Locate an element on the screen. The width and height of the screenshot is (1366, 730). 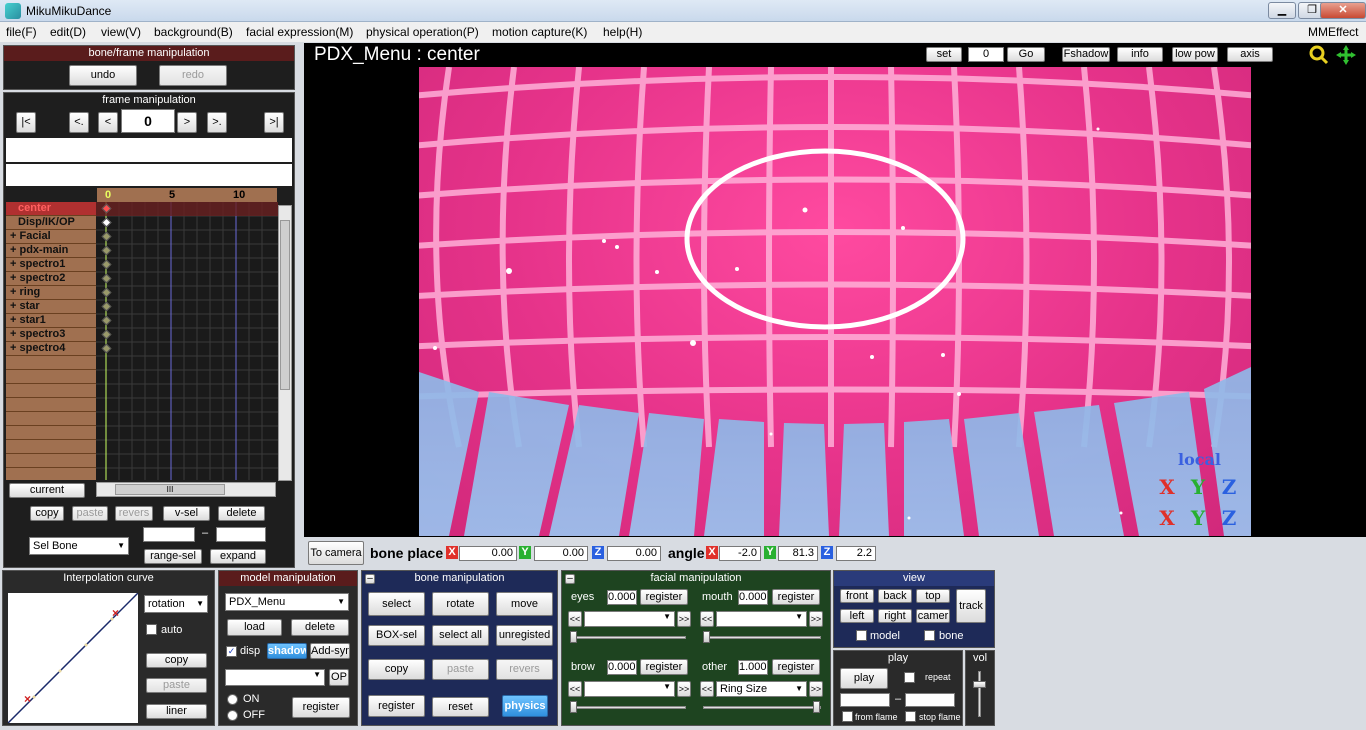
current-button: current is located at coordinates (47, 490).